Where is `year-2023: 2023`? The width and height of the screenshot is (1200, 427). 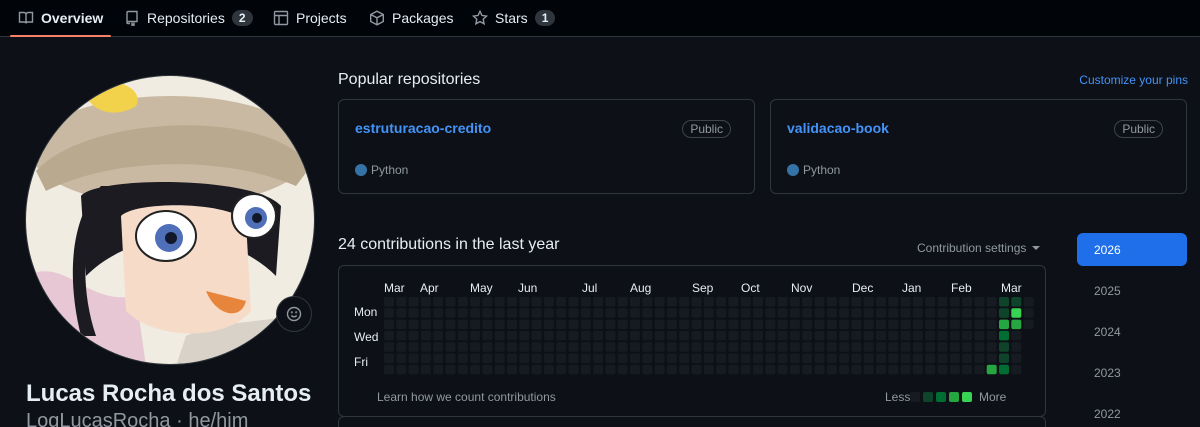
year-2023: 2023 is located at coordinates (1132, 372).